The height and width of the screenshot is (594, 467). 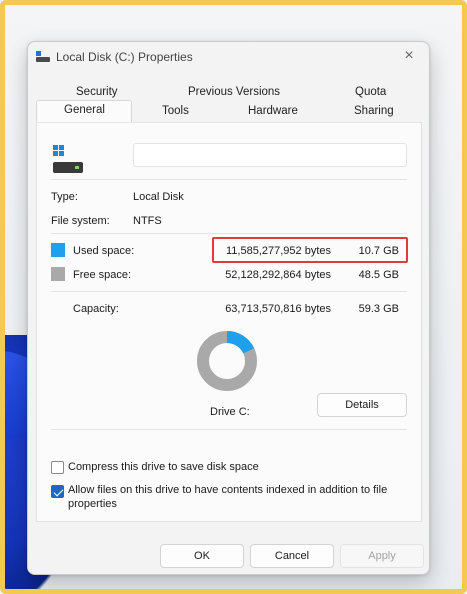 I want to click on index-checkbox, so click(x=57, y=491).